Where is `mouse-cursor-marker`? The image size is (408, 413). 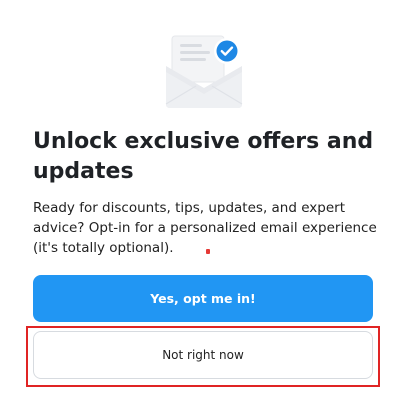
mouse-cursor-marker is located at coordinates (208, 251).